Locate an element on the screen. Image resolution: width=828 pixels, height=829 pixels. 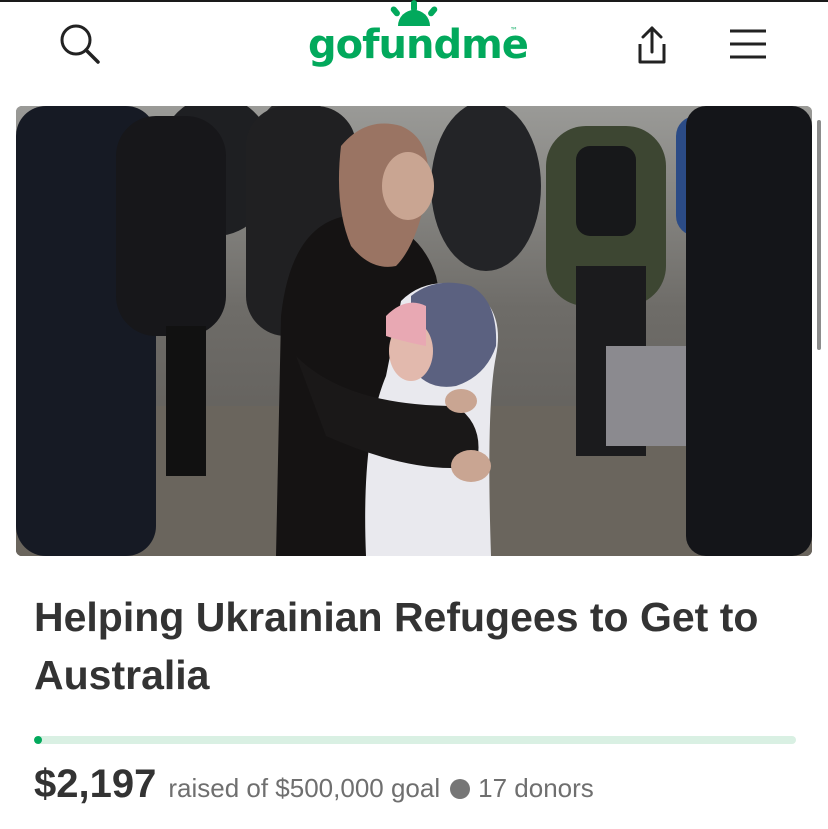
search-button is located at coordinates (80, 44).